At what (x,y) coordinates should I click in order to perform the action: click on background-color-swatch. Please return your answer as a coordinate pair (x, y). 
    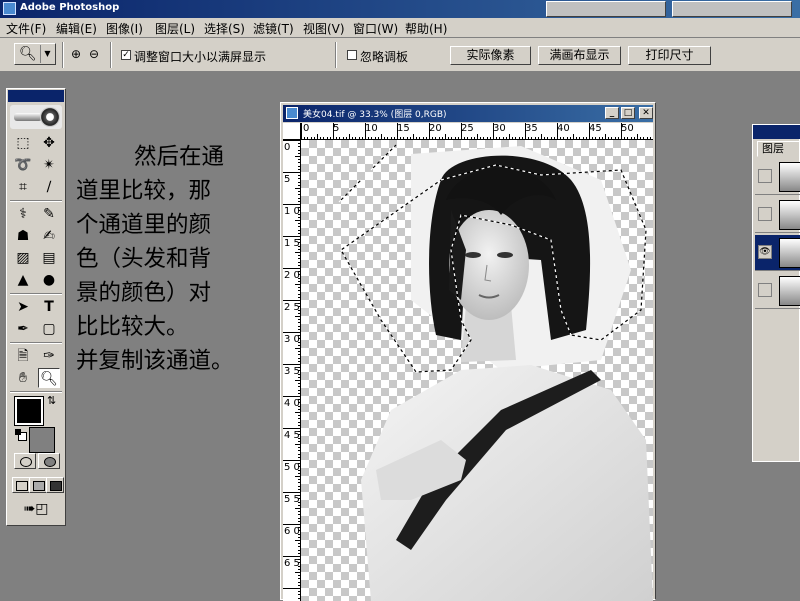
    Looking at the image, I should click on (42, 440).